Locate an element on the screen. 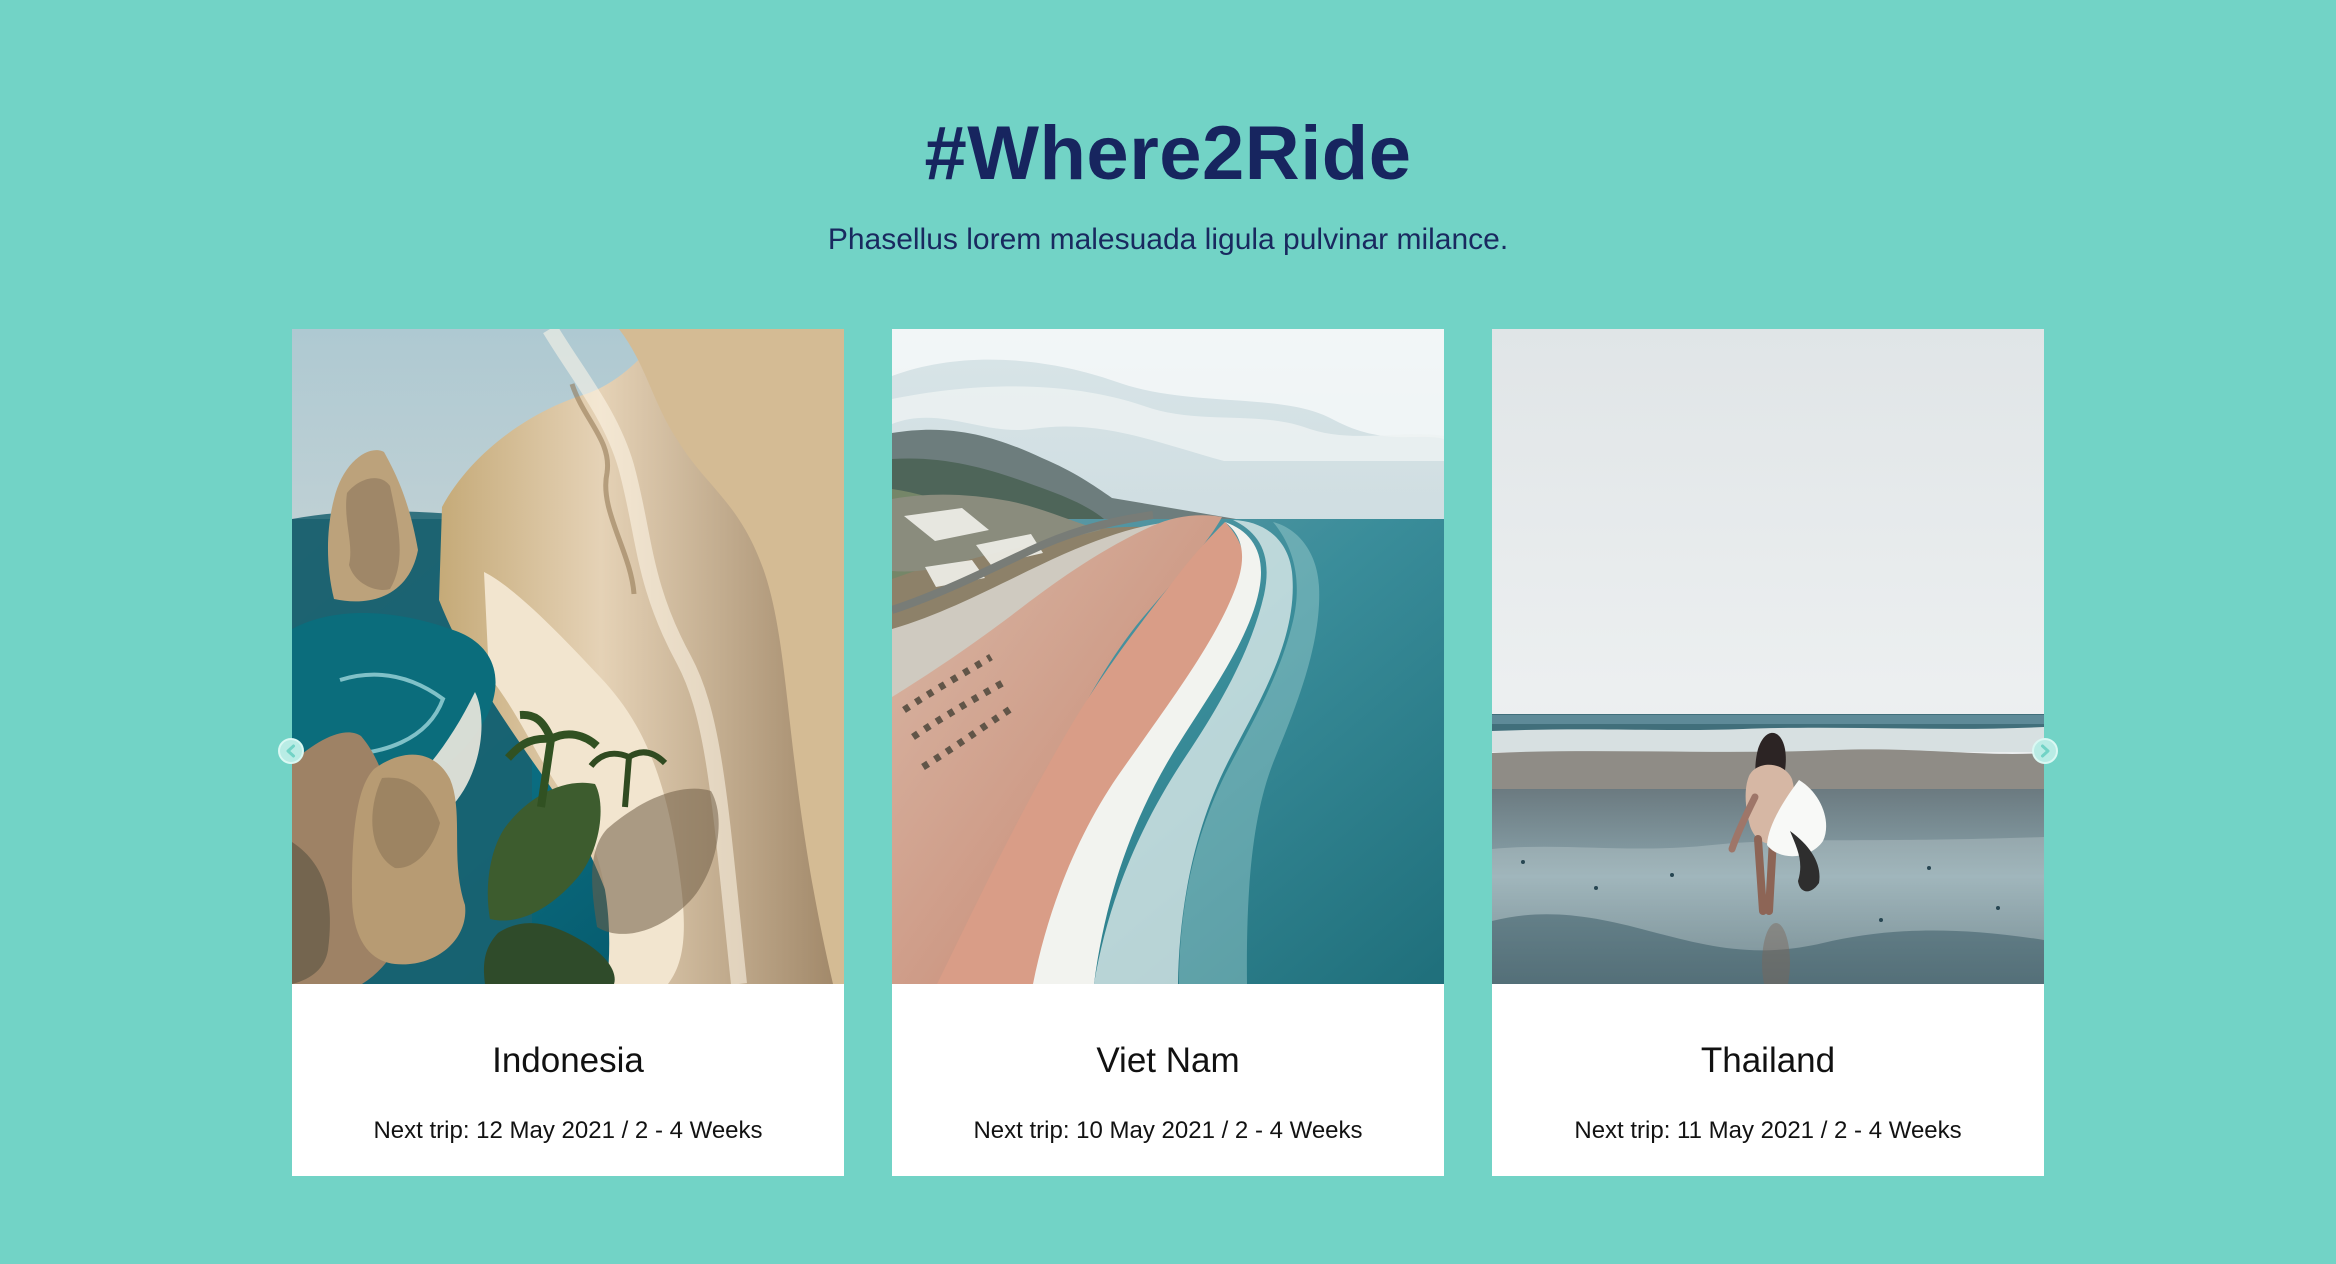 Image resolution: width=2336 pixels, height=1264 pixels. next-trip-indonesia: Next trip: 12 May 2021 / 2 - 4 Weeks is located at coordinates (568, 1130).